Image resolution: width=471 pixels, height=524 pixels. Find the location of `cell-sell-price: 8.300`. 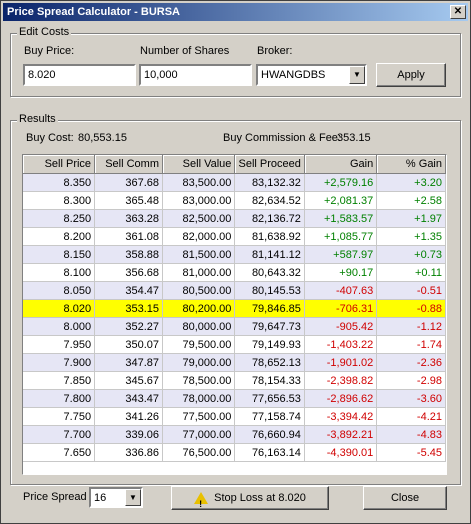

cell-sell-price: 8.300 is located at coordinates (59, 200).